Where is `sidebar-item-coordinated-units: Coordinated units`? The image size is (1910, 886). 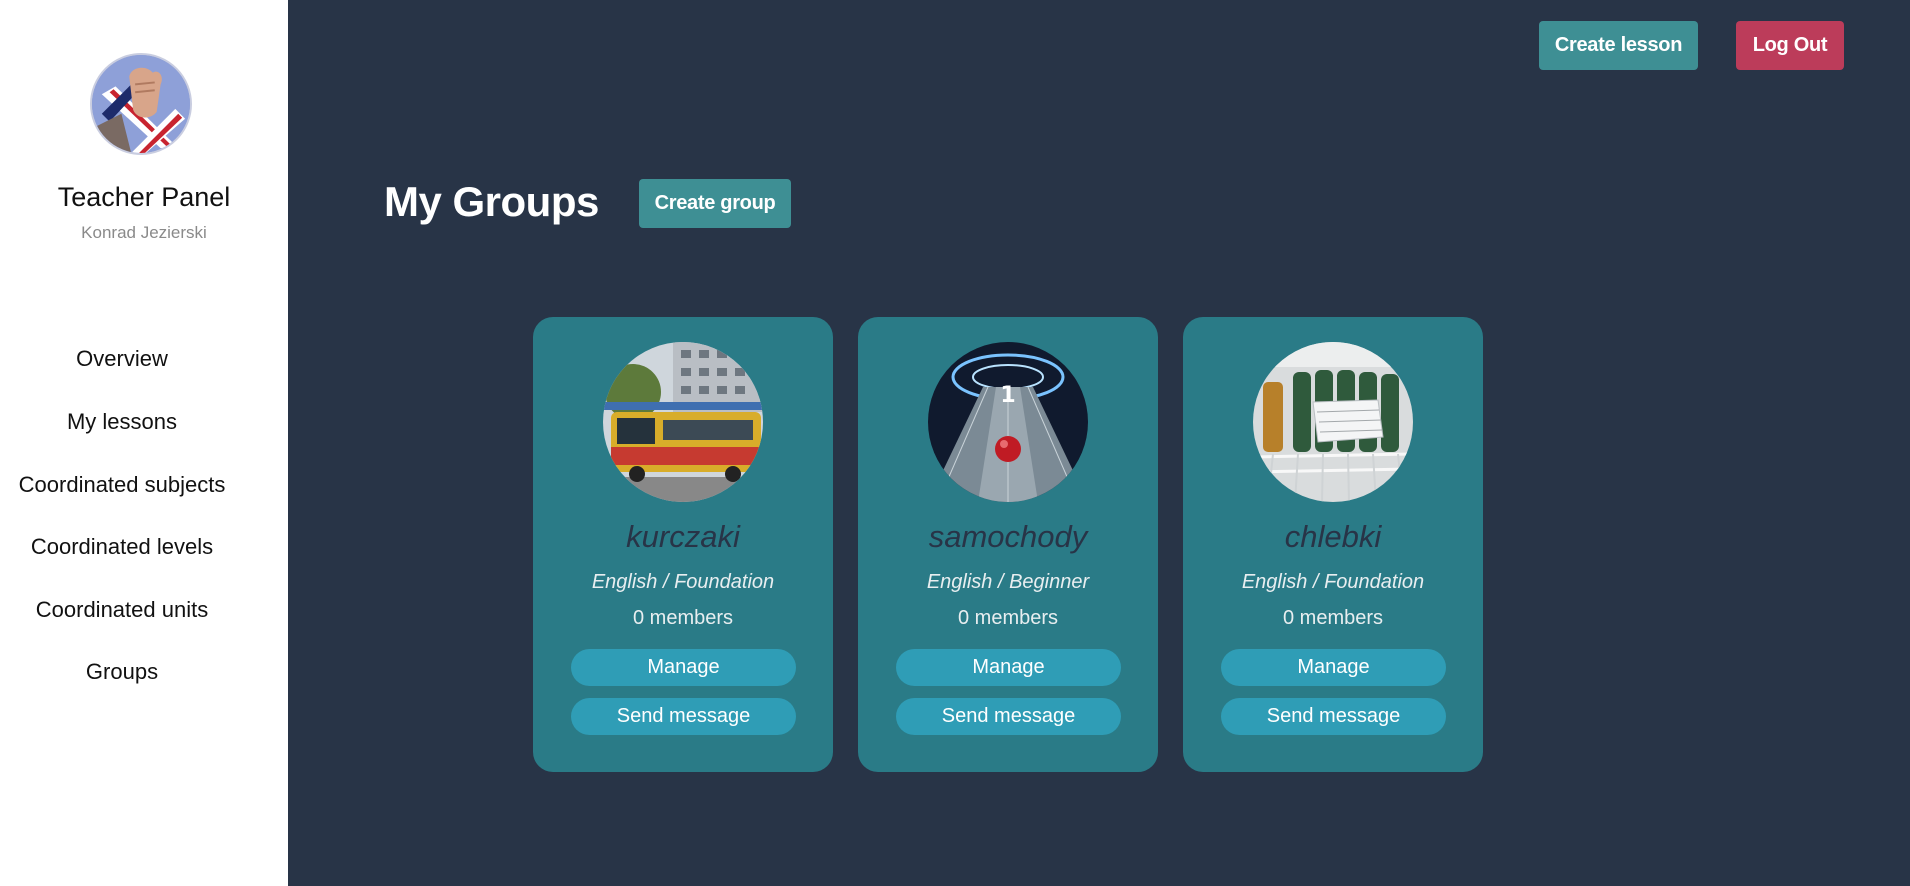
sidebar-item-coordinated-units: Coordinated units is located at coordinates (122, 610).